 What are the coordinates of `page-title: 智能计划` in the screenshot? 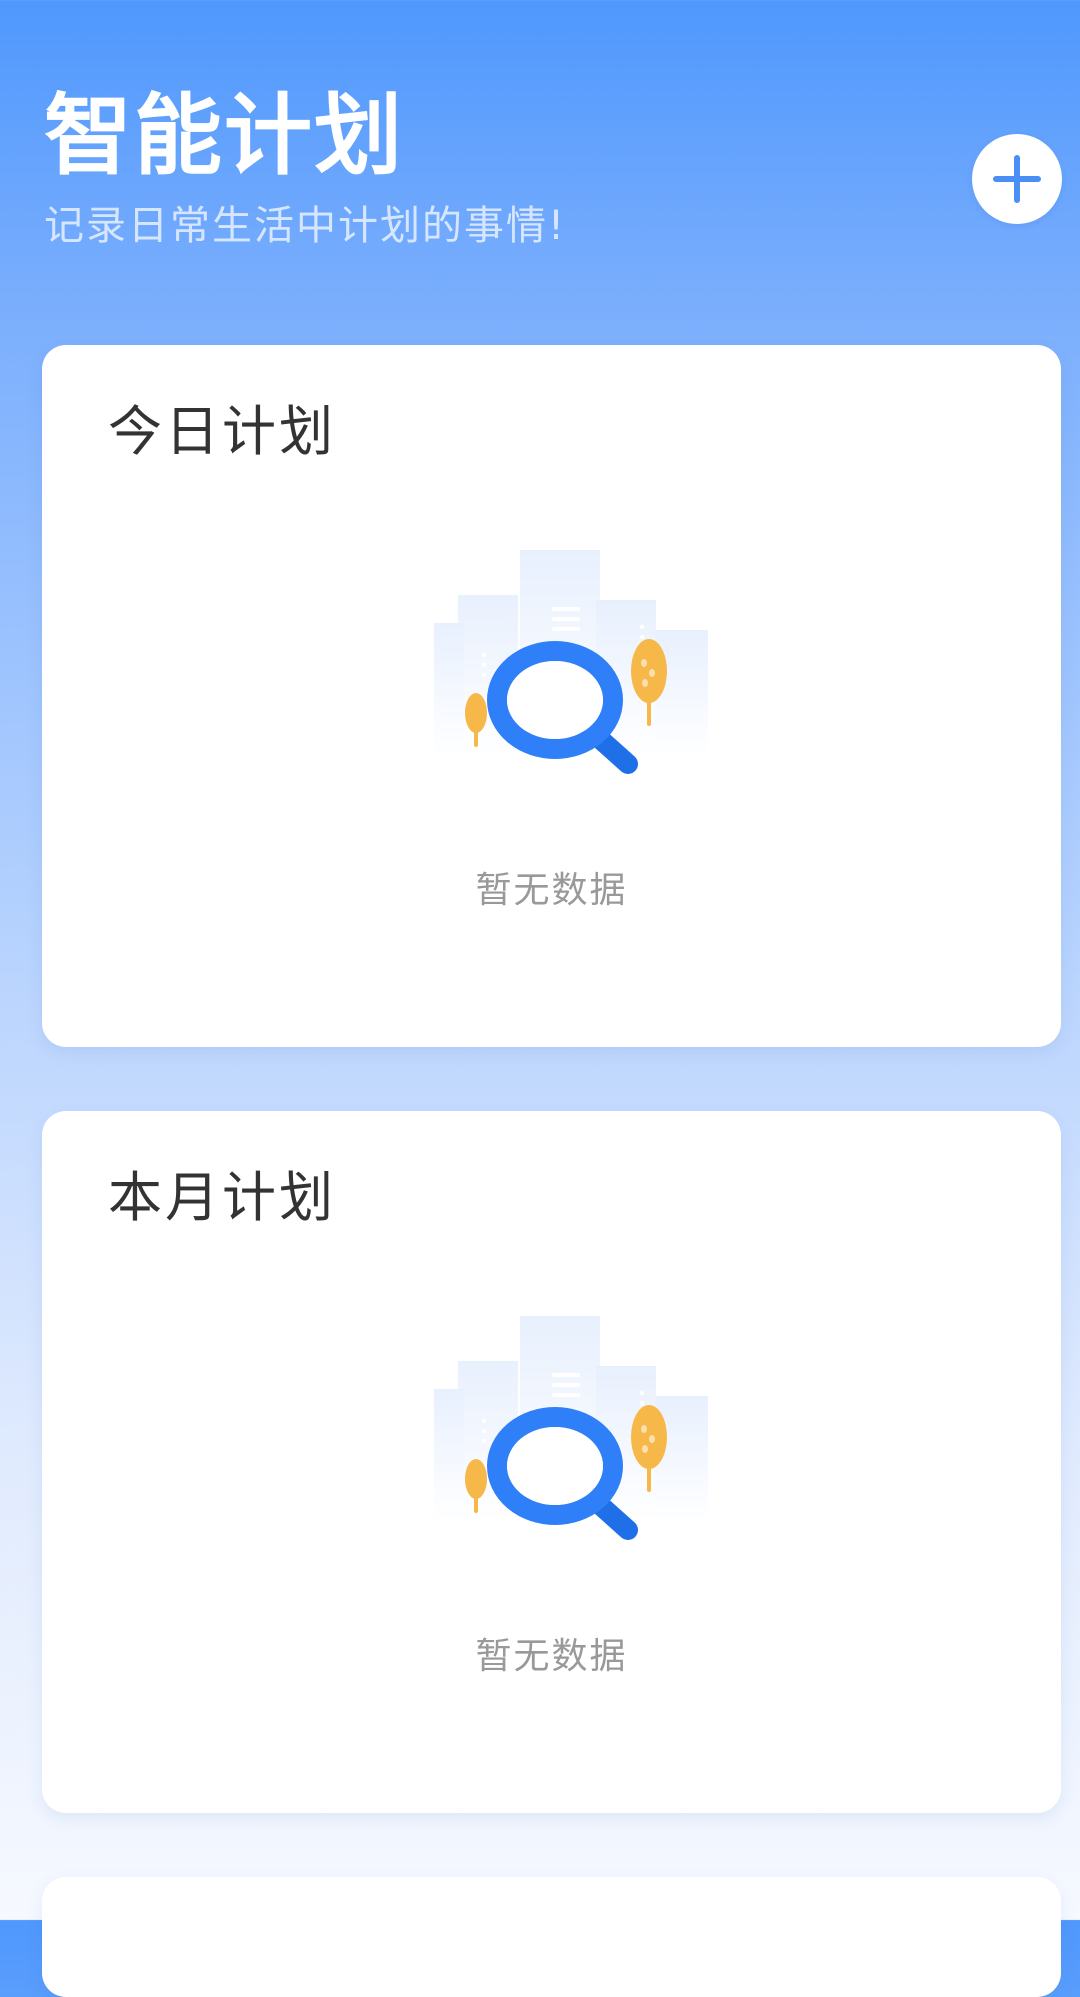 It's located at (224, 135).